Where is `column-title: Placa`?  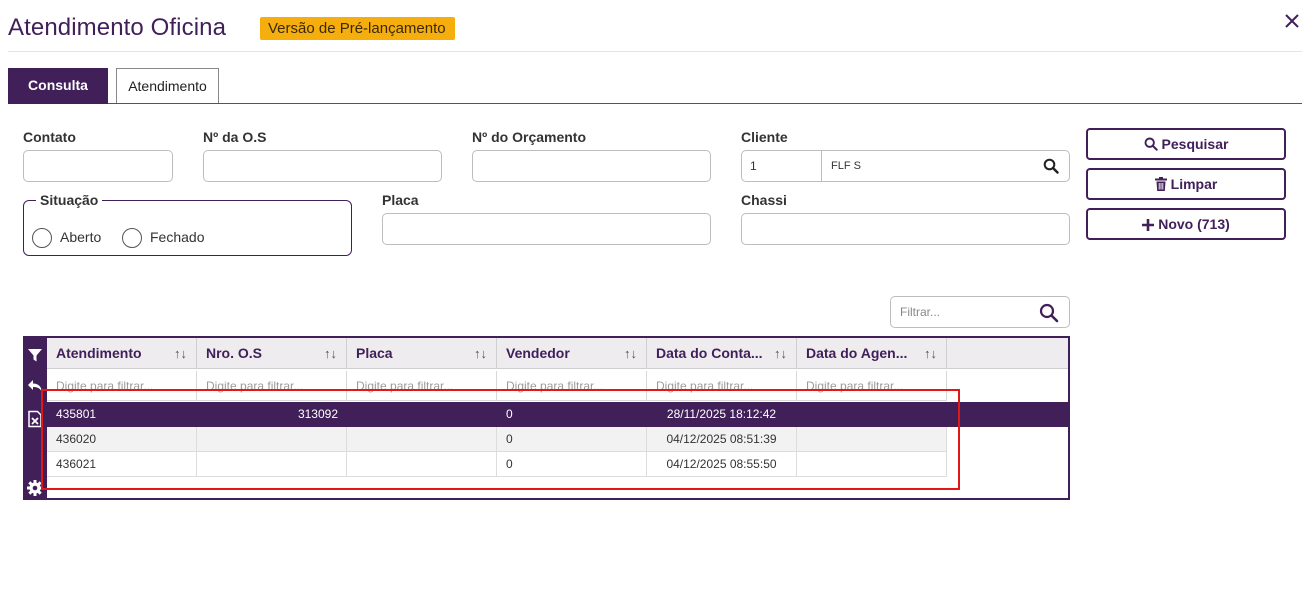
column-title: Placa is located at coordinates (374, 353).